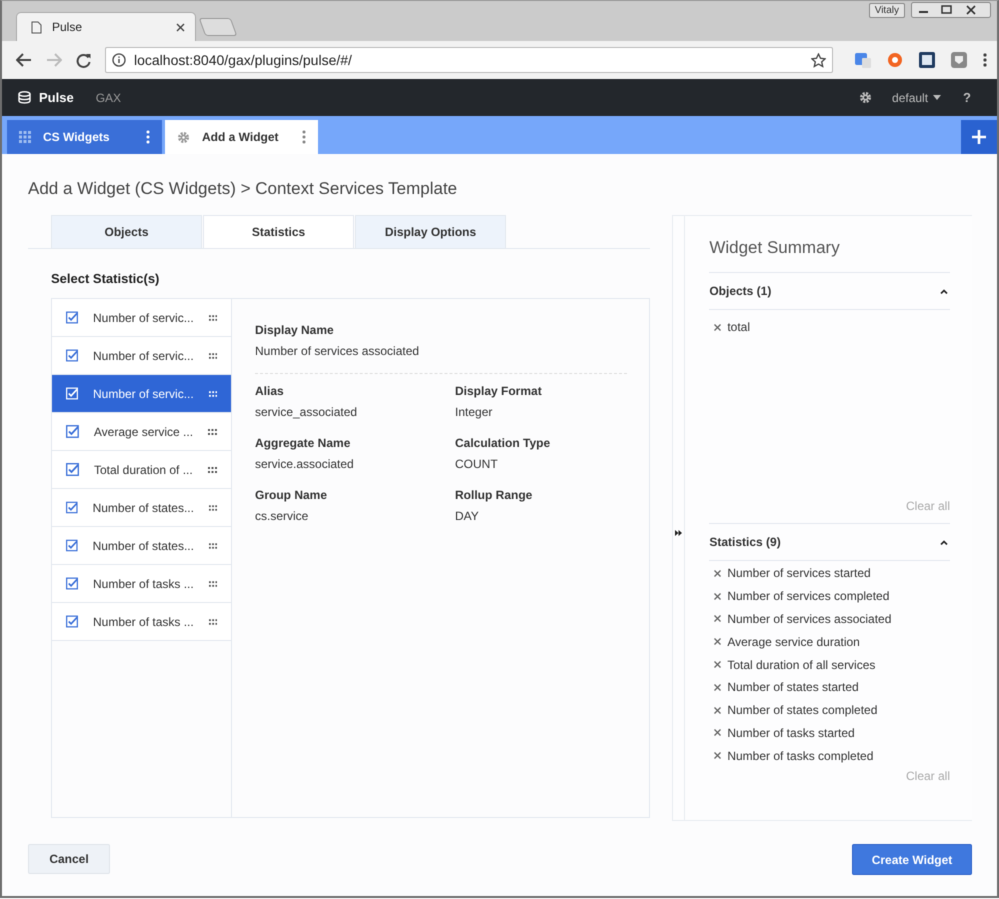  What do you see at coordinates (477, 464) in the screenshot?
I see `field-value: COUNT` at bounding box center [477, 464].